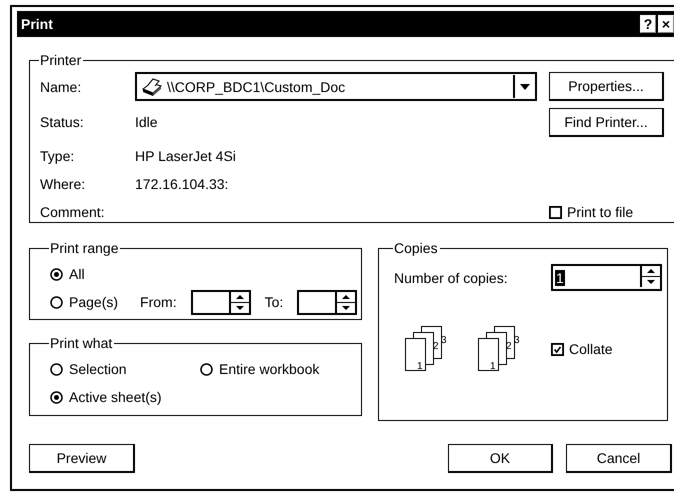 The height and width of the screenshot is (497, 674). Describe the element at coordinates (327, 302) in the screenshot. I see `to-spinner` at that location.